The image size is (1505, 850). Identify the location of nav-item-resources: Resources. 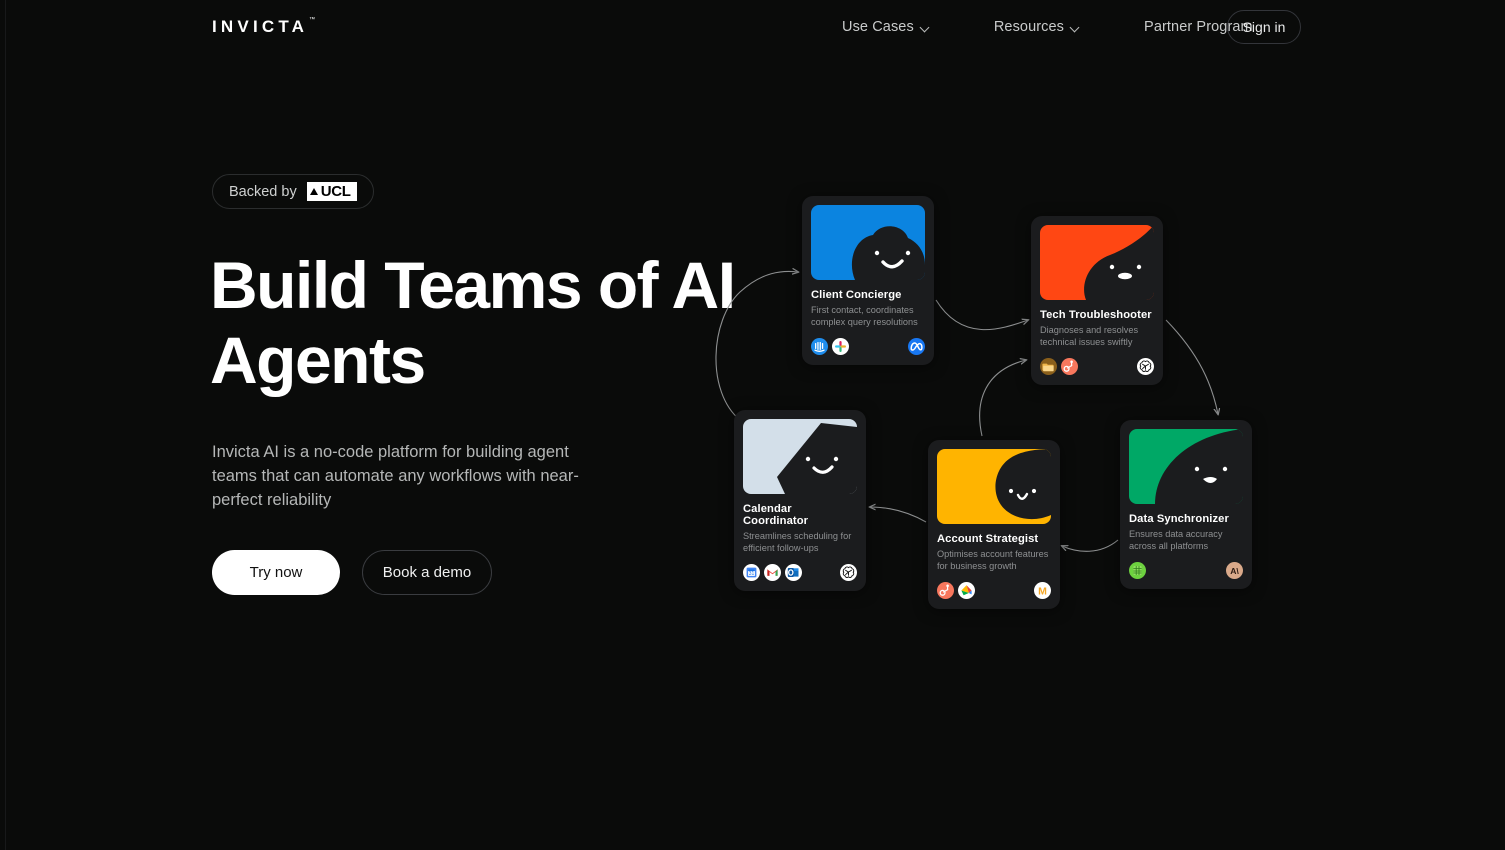
(1037, 27).